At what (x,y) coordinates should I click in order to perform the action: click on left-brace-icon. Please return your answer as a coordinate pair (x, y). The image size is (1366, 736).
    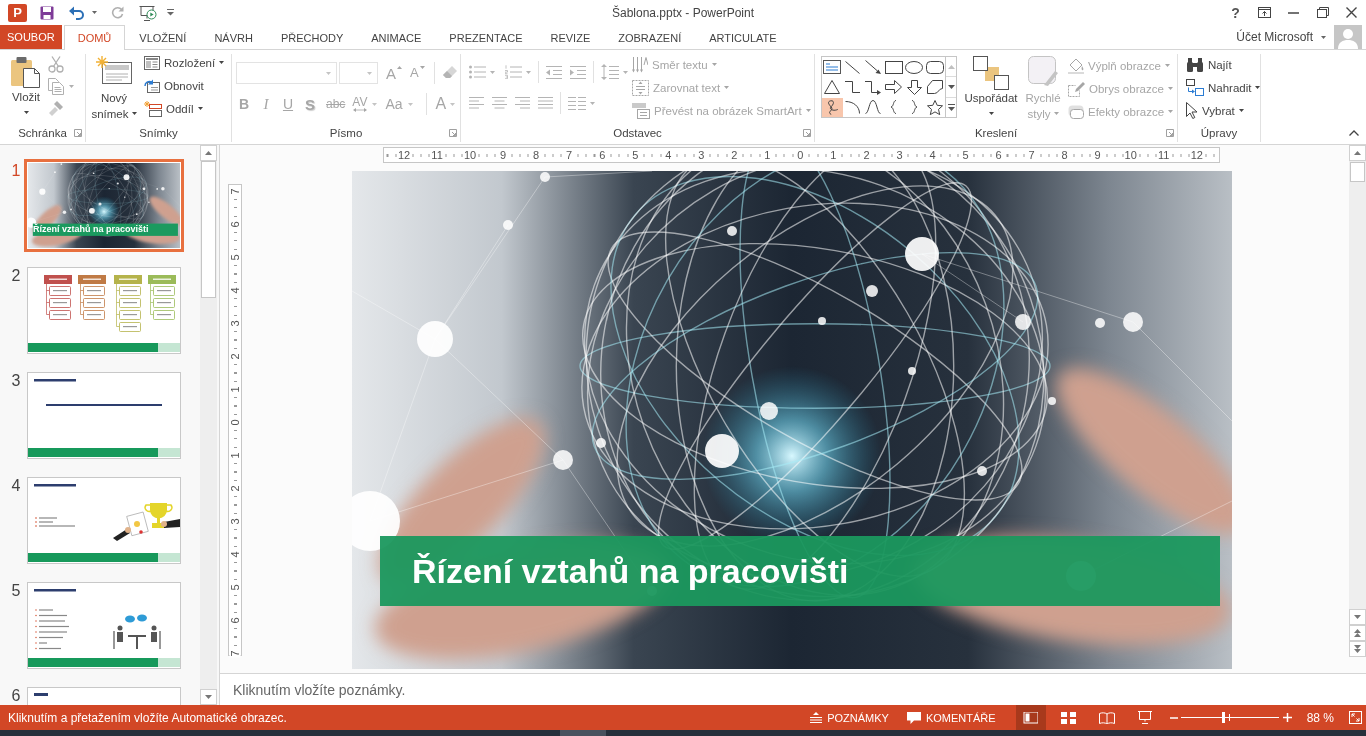
    Looking at the image, I should click on (894, 107).